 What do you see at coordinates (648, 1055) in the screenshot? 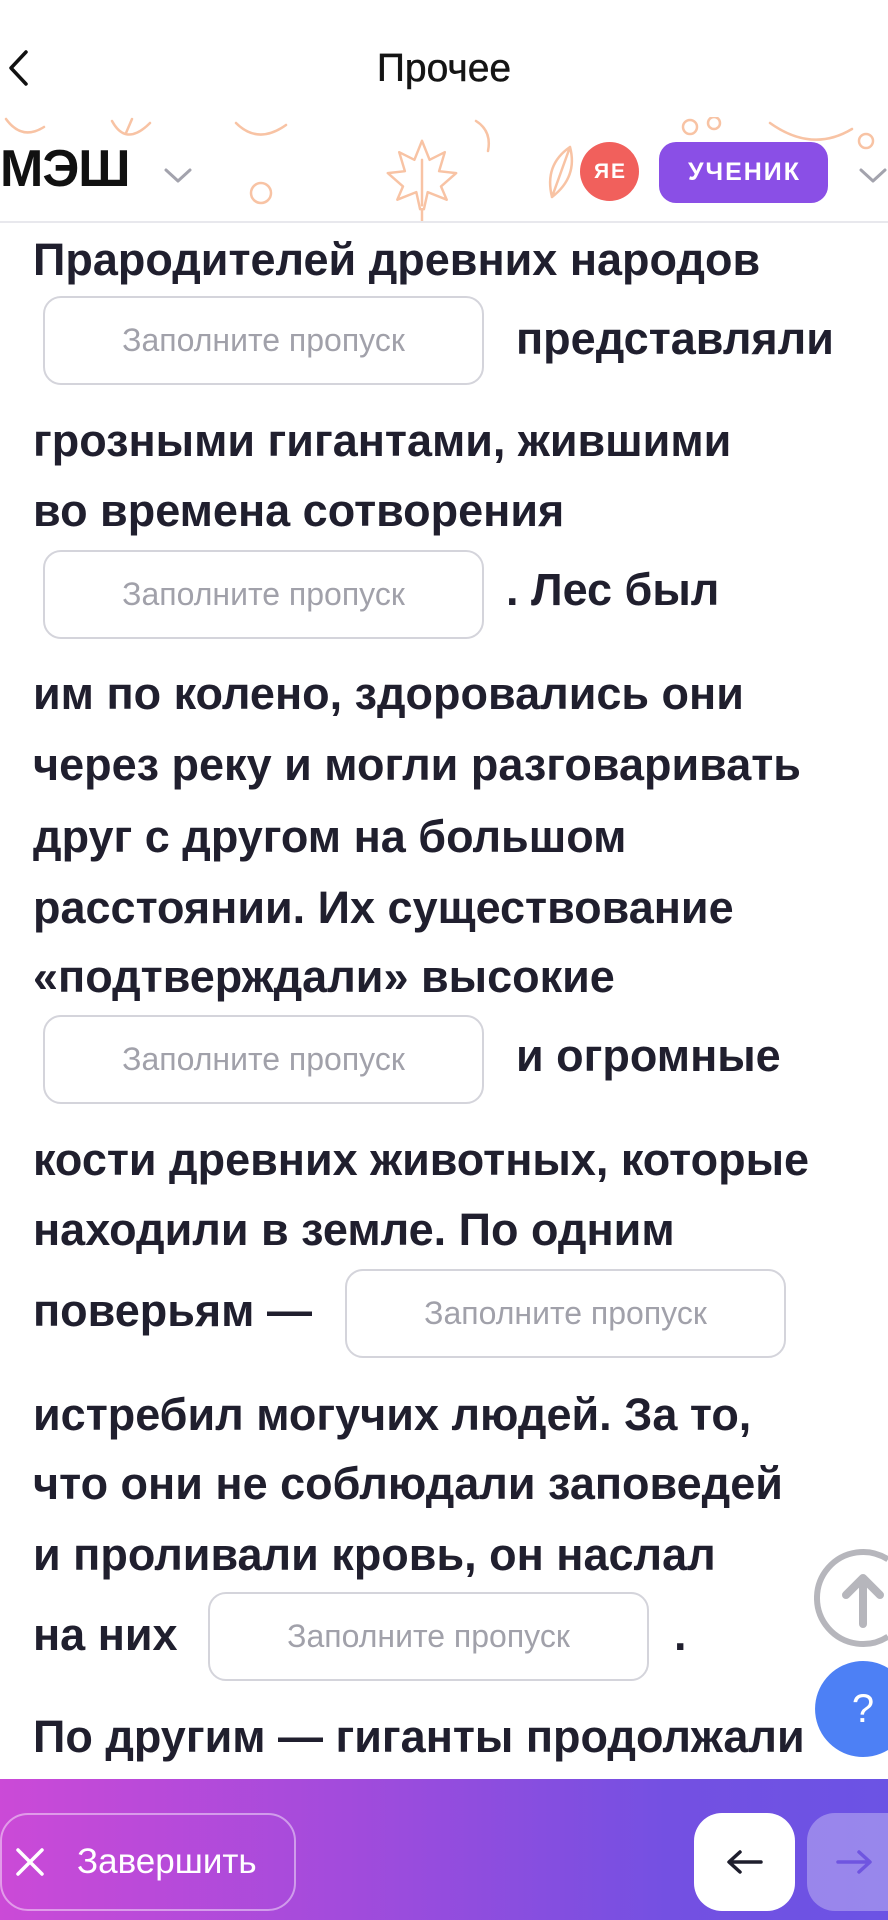
I see `text-after-blank: и огромные` at bounding box center [648, 1055].